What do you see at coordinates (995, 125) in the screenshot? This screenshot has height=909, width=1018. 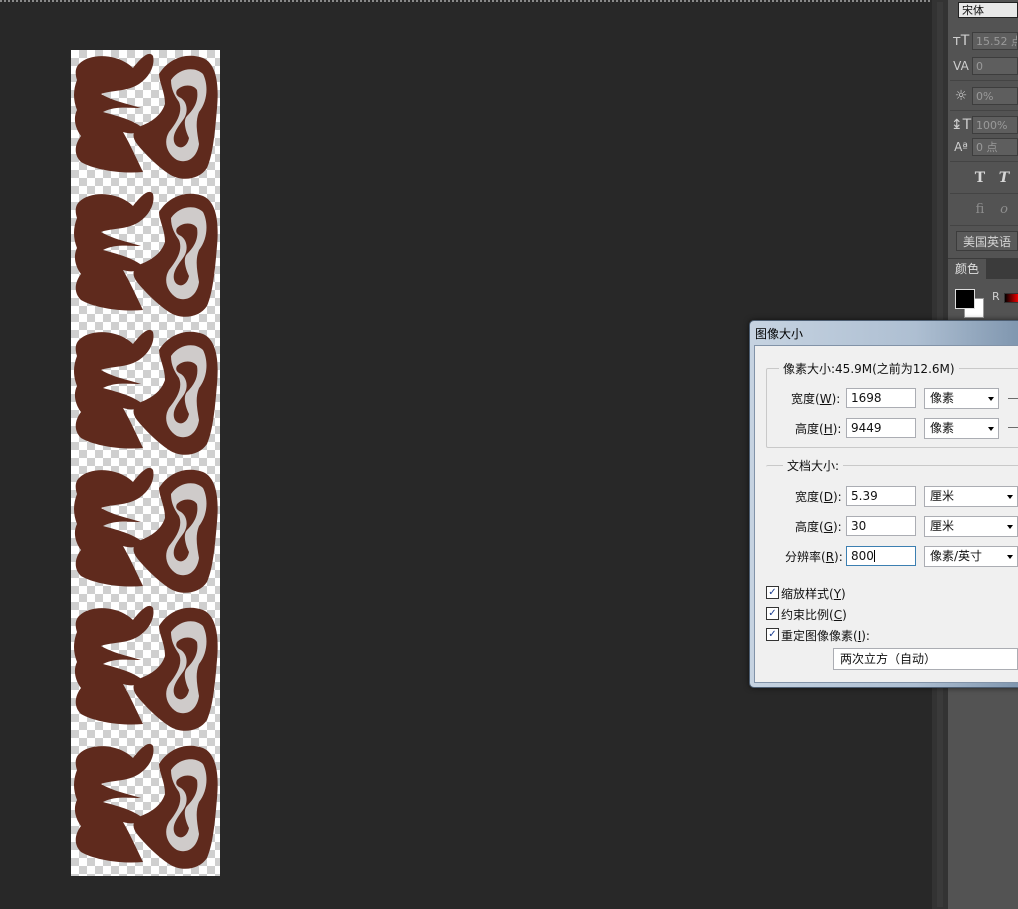 I see `vertical-scale-input: 100%` at bounding box center [995, 125].